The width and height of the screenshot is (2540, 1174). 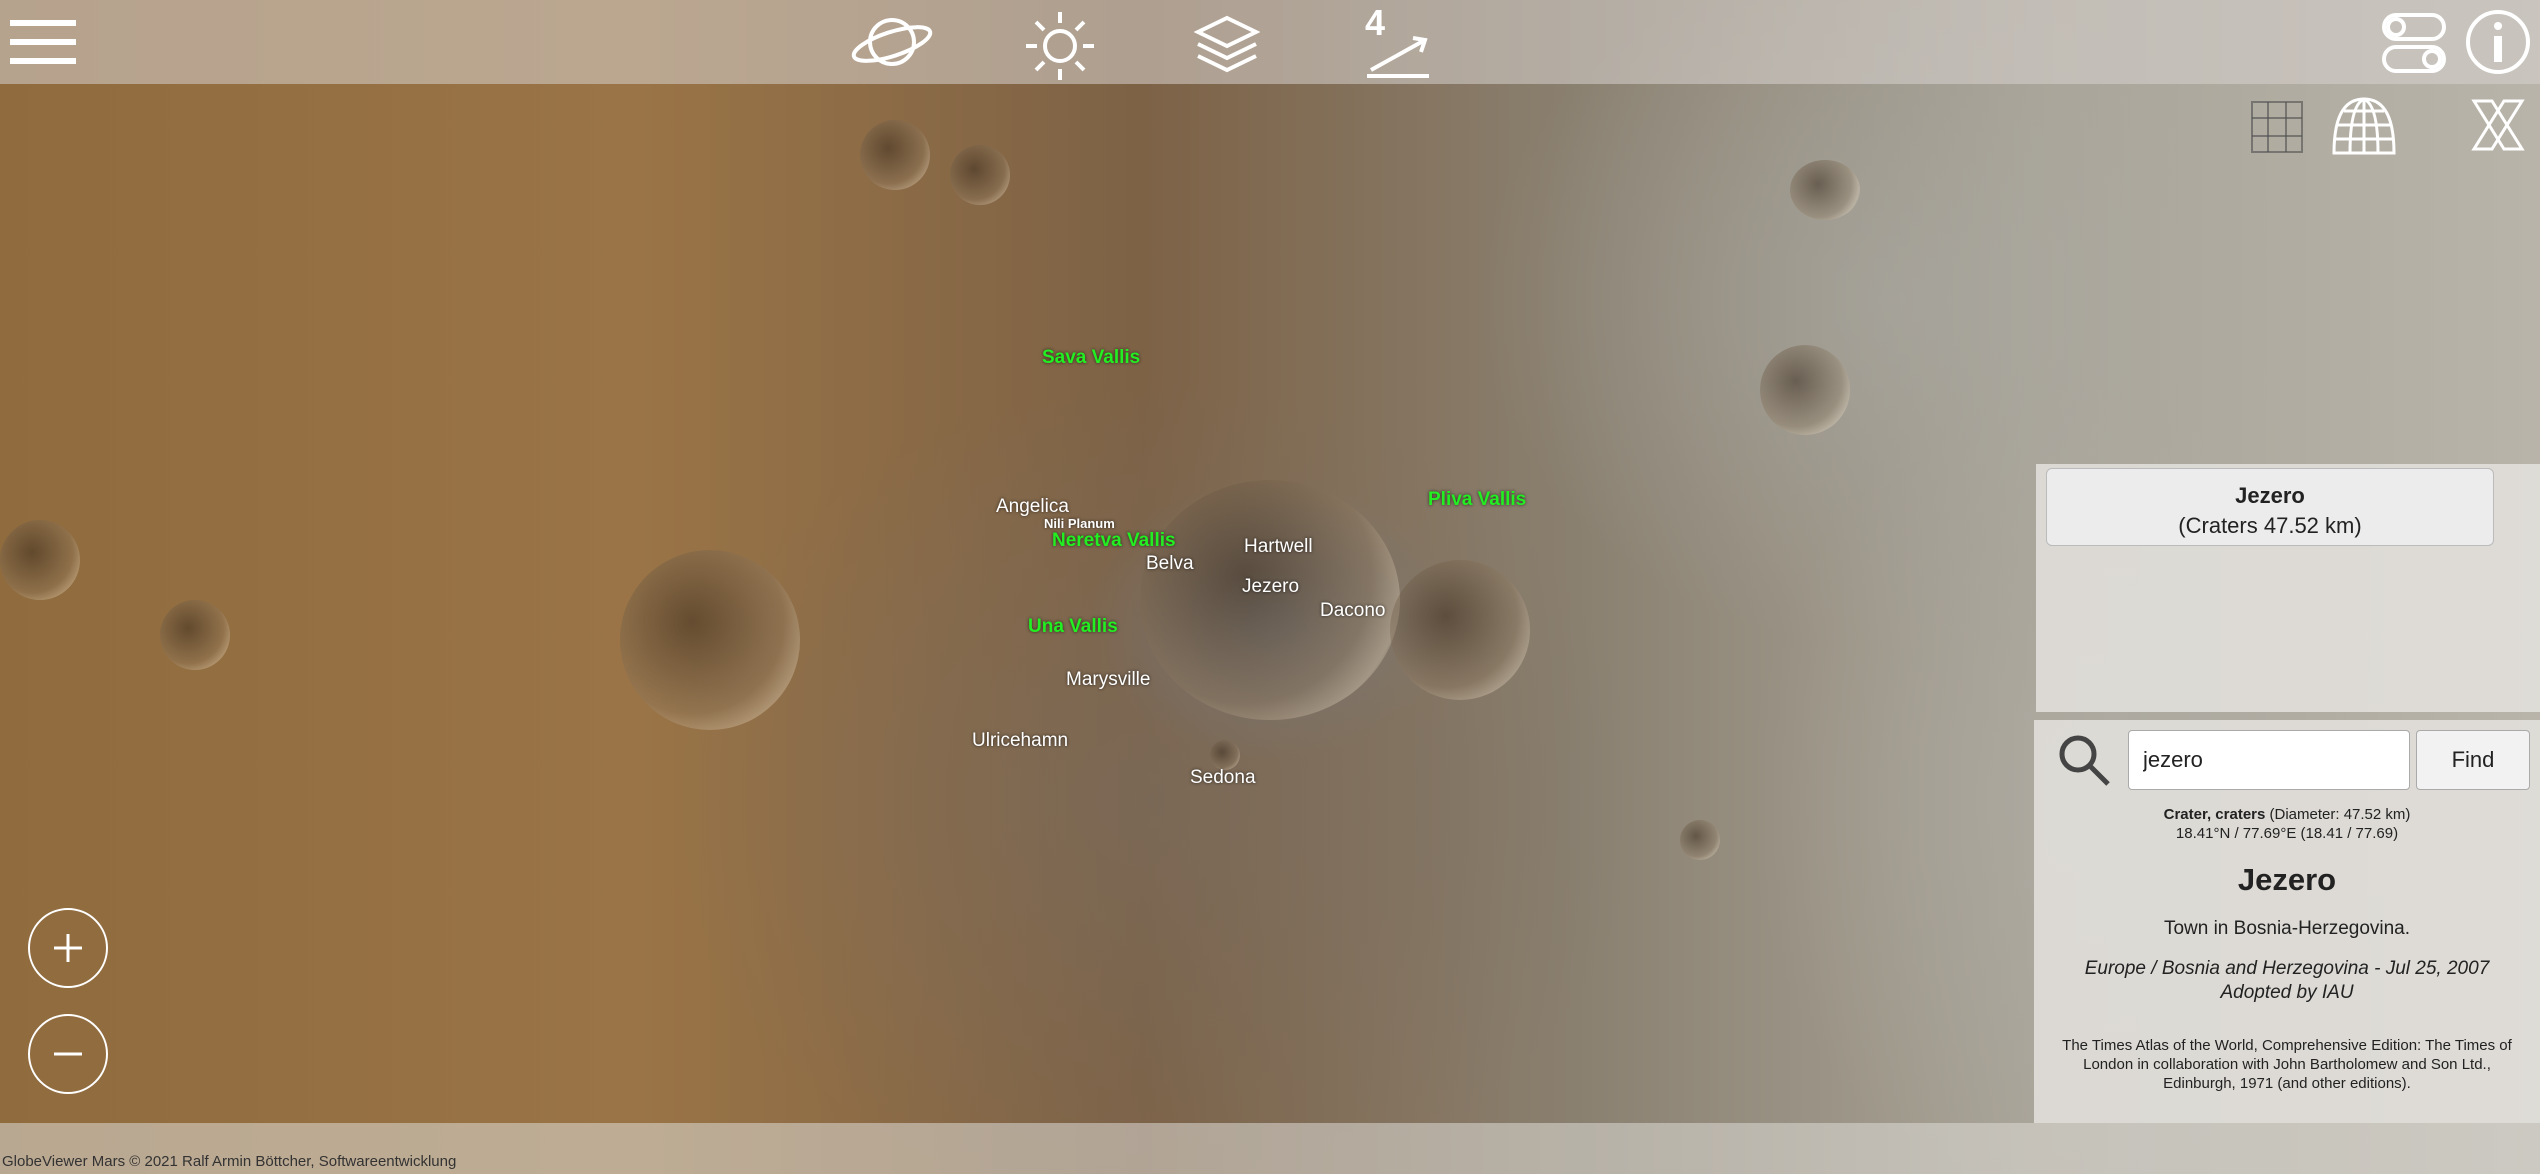 I want to click on label-sava-vallis: Sava Vallis, so click(x=1091, y=358).